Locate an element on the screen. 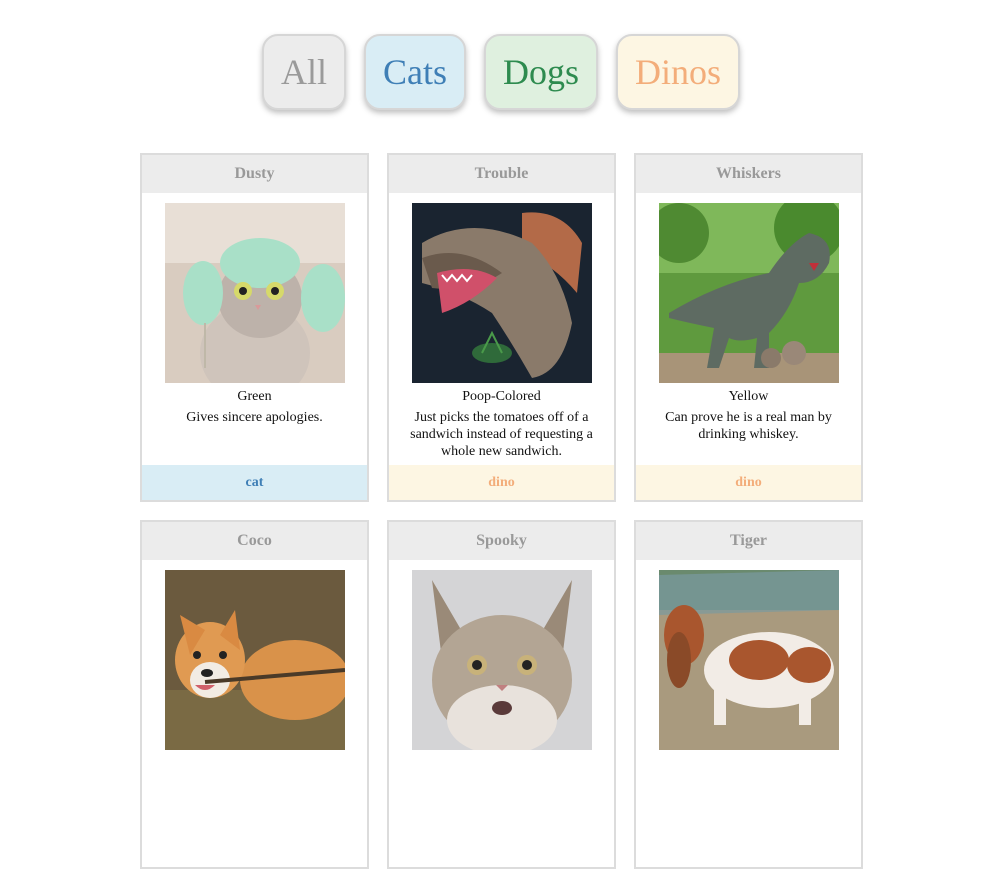 This screenshot has height=869, width=1002. filter-cats-button: Cats is located at coordinates (415, 72).